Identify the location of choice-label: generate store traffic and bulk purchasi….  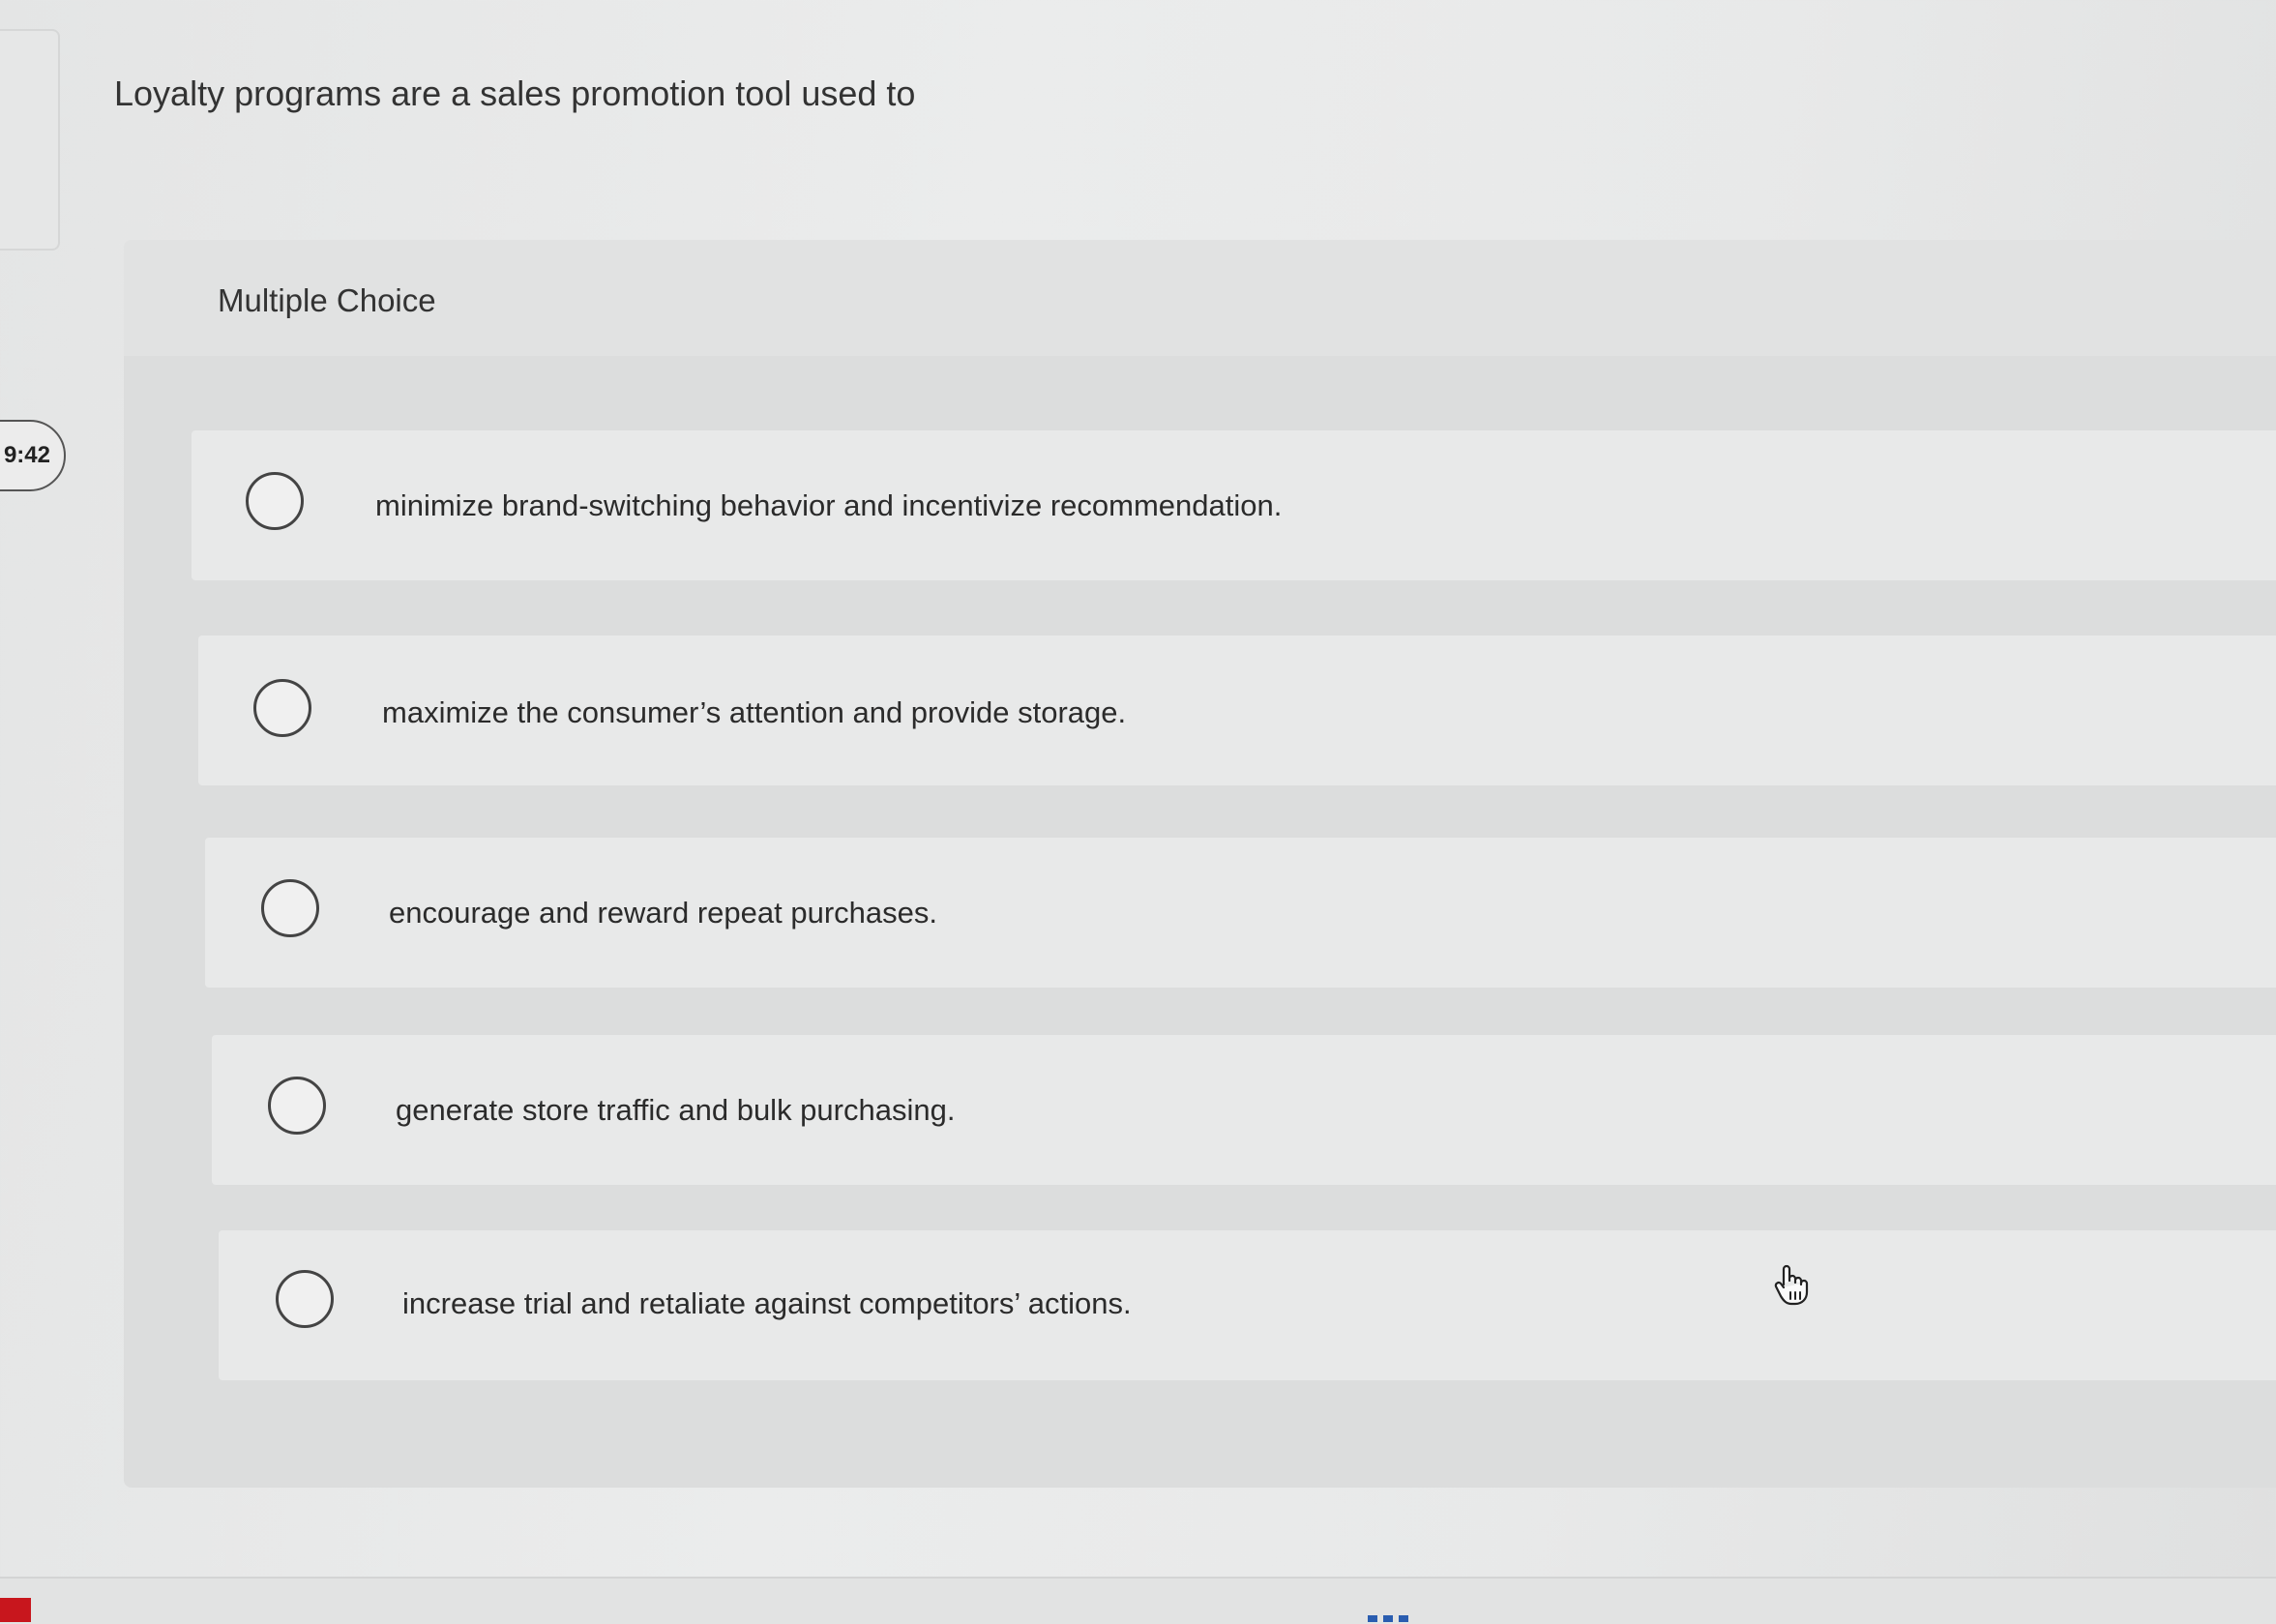
(675, 1110).